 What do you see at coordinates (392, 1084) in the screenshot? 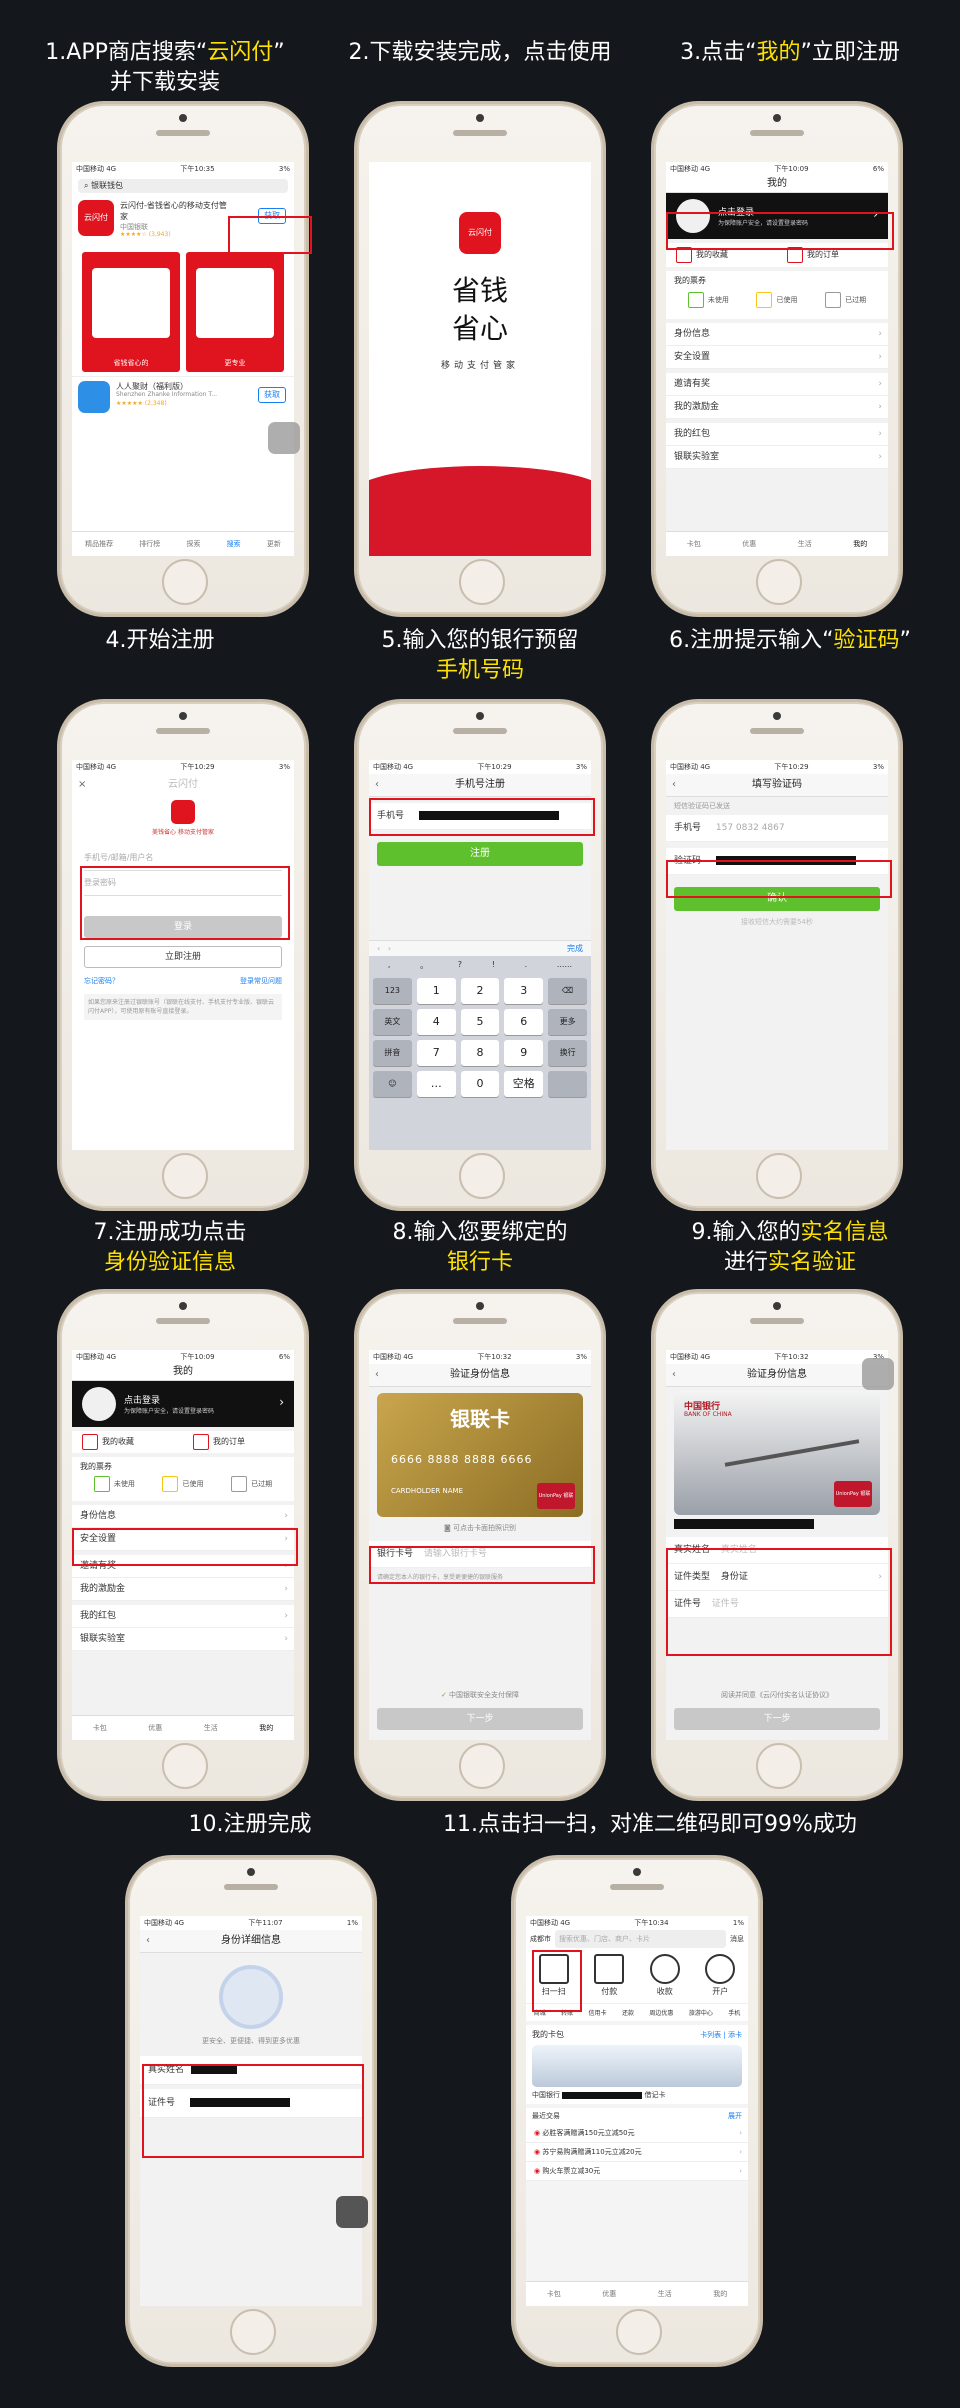
I see `key: ☺` at bounding box center [392, 1084].